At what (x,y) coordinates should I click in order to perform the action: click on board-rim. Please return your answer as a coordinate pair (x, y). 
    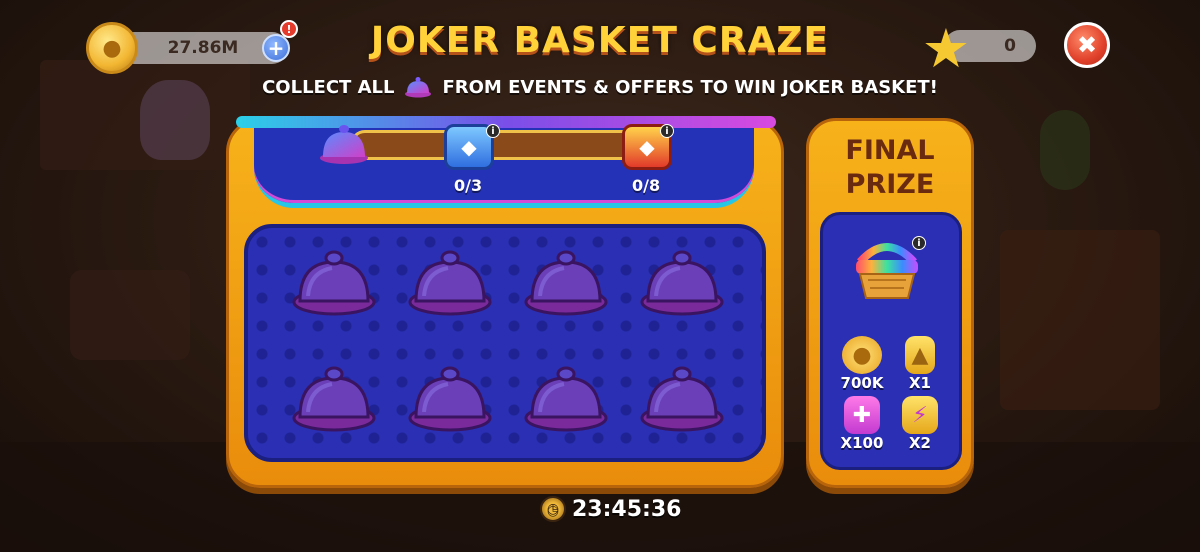
    Looking at the image, I should click on (506, 122).